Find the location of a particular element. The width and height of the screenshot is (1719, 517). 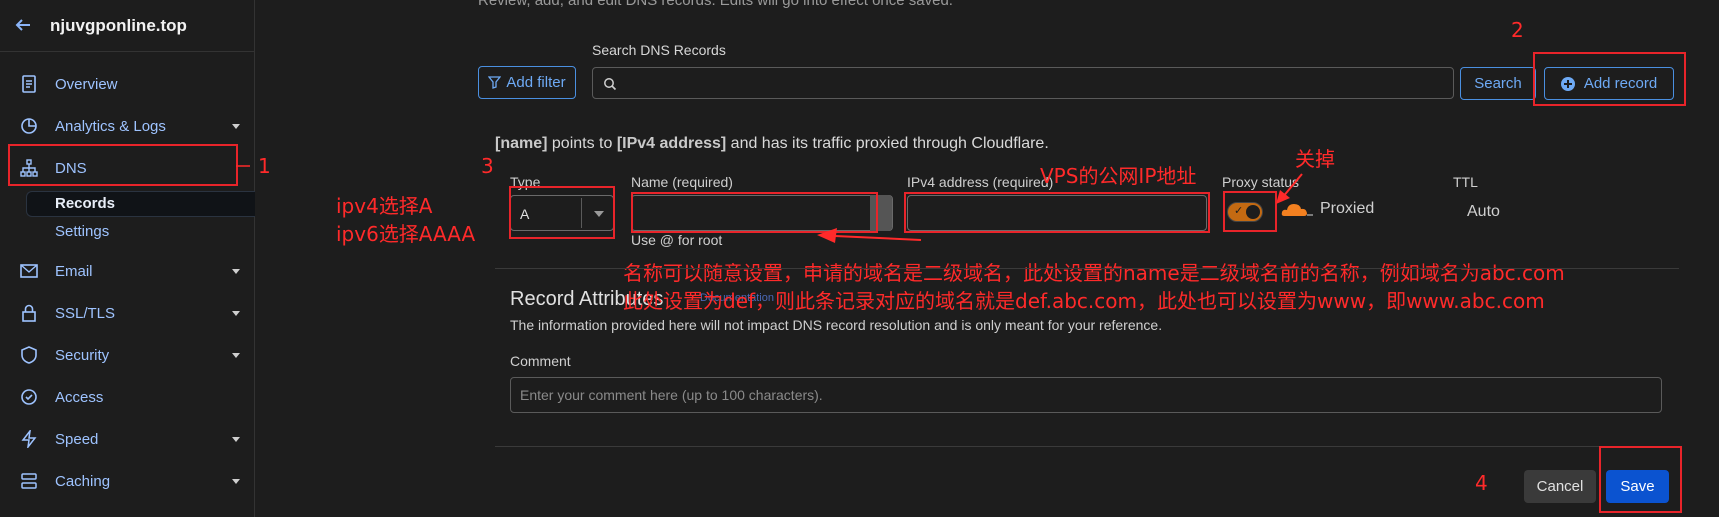

annotation-off: 关掉 is located at coordinates (1315, 159).